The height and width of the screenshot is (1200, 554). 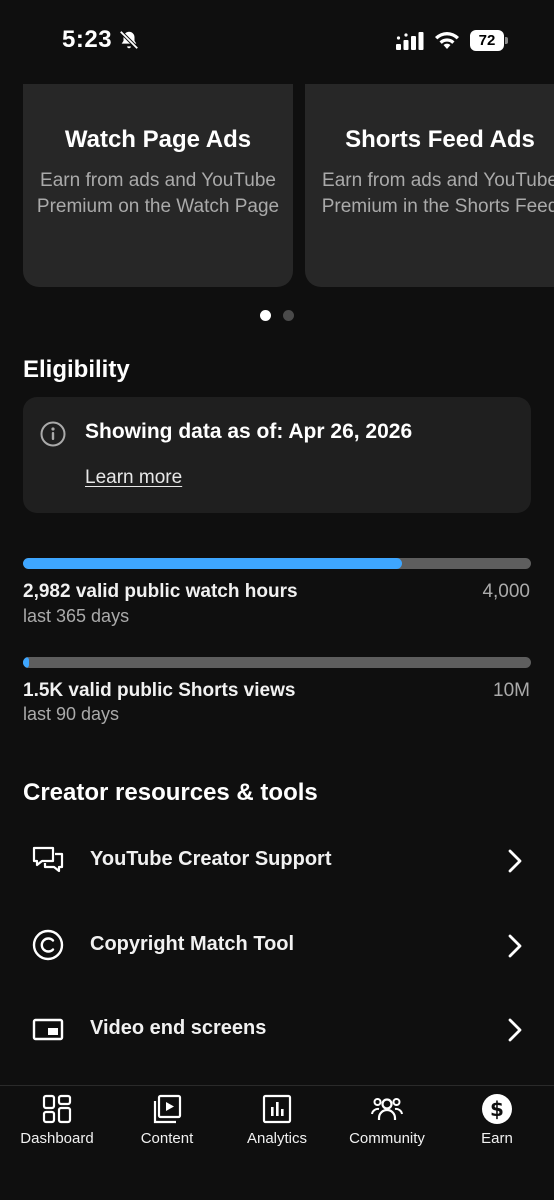 What do you see at coordinates (447, 40) in the screenshot?
I see `wifi-icon` at bounding box center [447, 40].